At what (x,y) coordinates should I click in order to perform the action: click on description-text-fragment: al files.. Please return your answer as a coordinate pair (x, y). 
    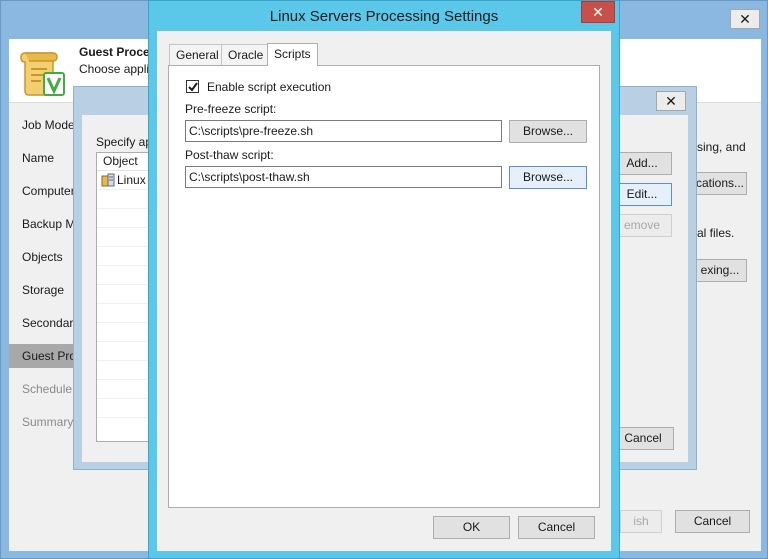
    Looking at the image, I should click on (716, 233).